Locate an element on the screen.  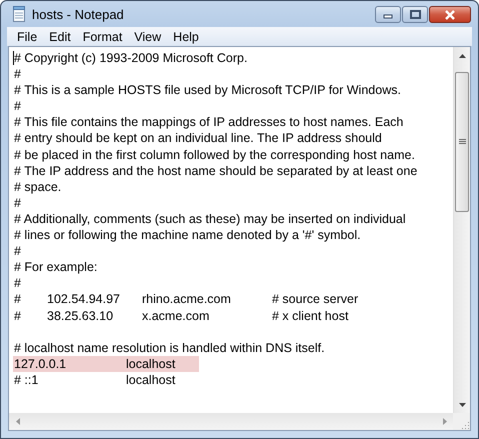
text-fragment: rhino.acme.com is located at coordinates (187, 299).